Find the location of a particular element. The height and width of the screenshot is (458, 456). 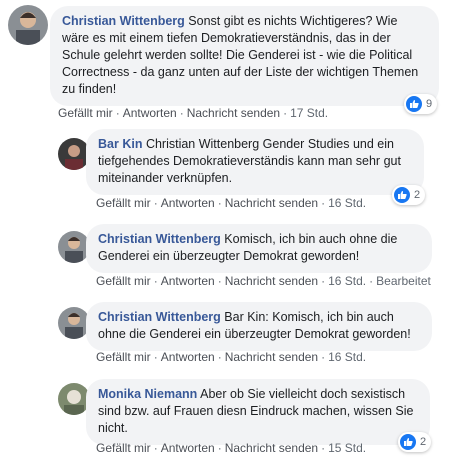

timestamp: 17 Std. is located at coordinates (309, 113).